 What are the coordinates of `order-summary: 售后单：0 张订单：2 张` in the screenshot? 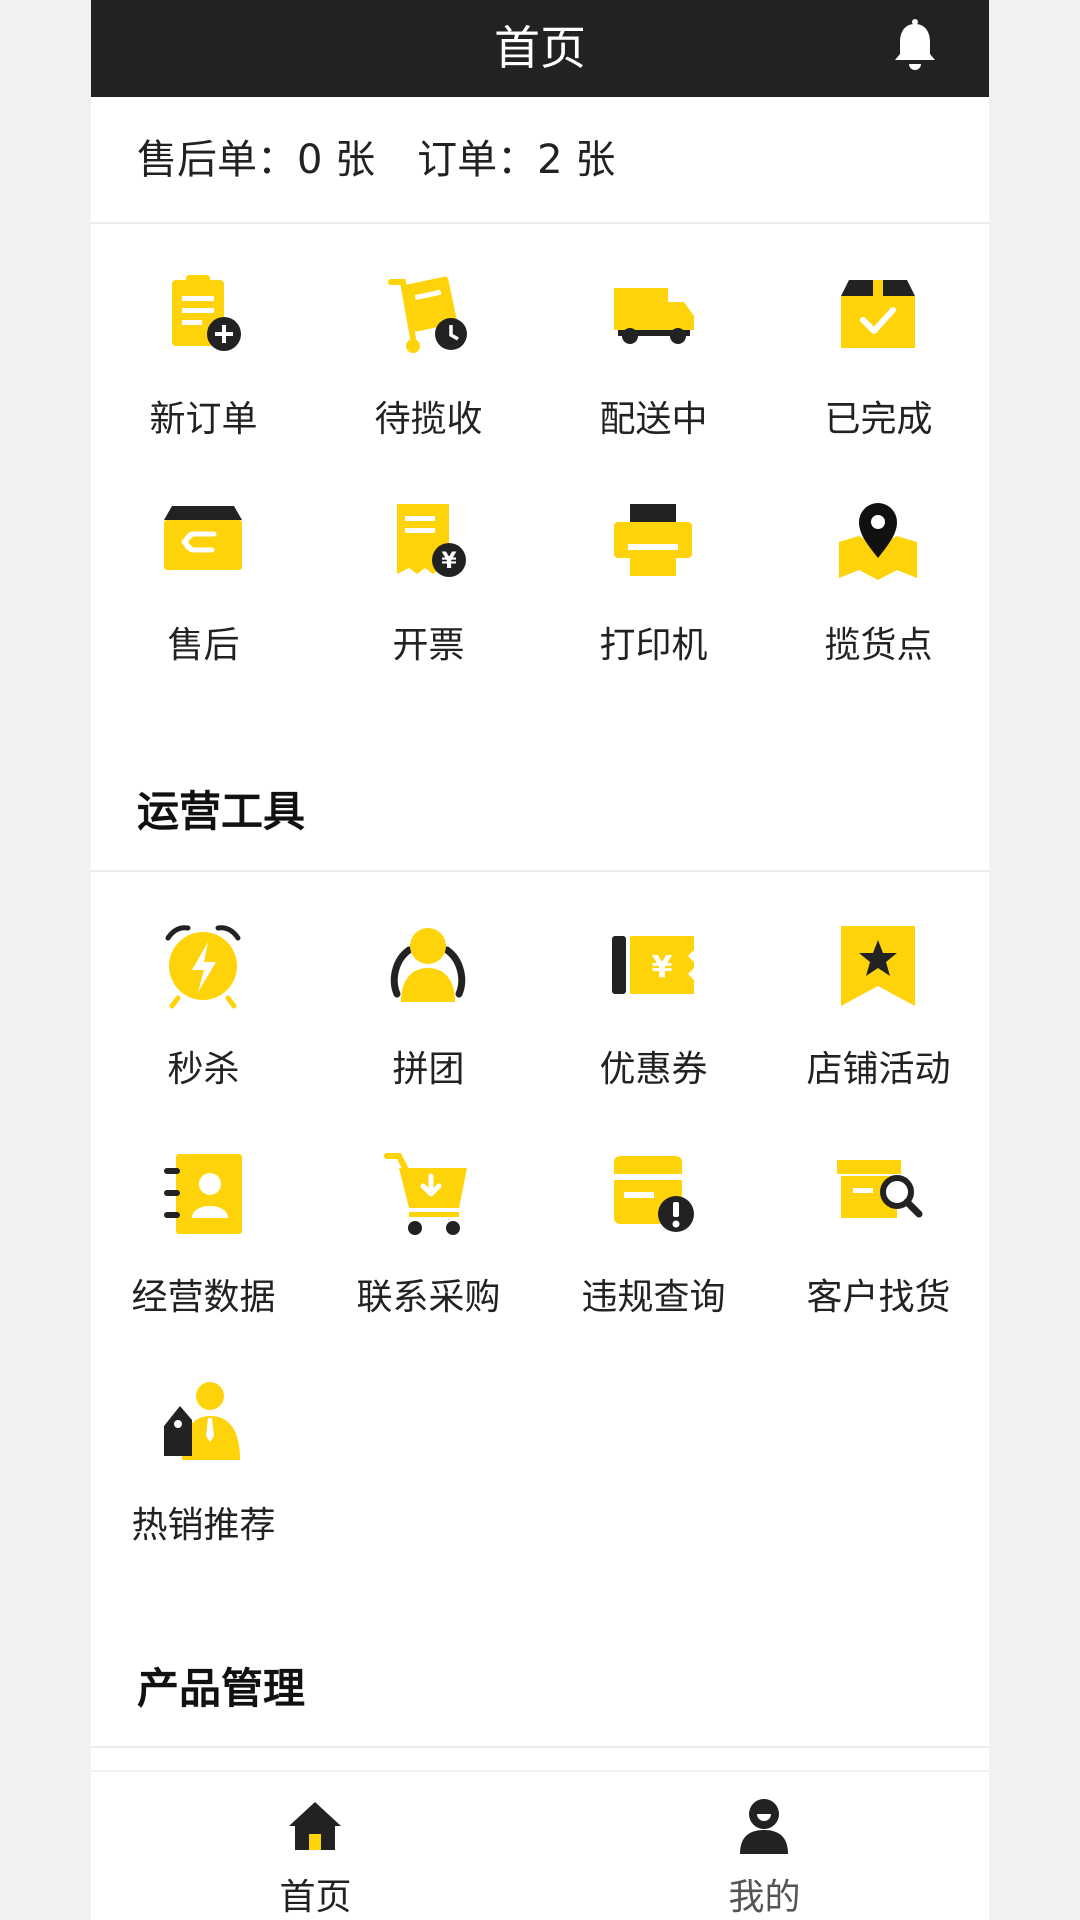 It's located at (376, 160).